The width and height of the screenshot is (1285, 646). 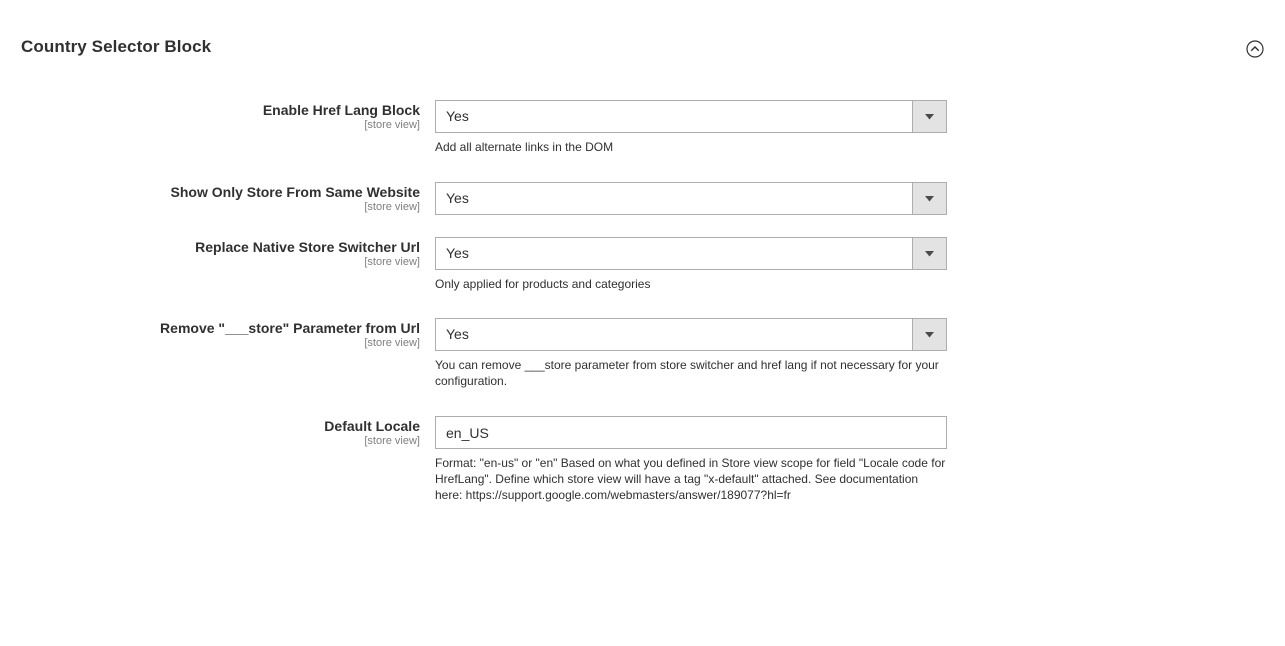 I want to click on field-label-group: Default Locale [store view], so click(x=372, y=432).